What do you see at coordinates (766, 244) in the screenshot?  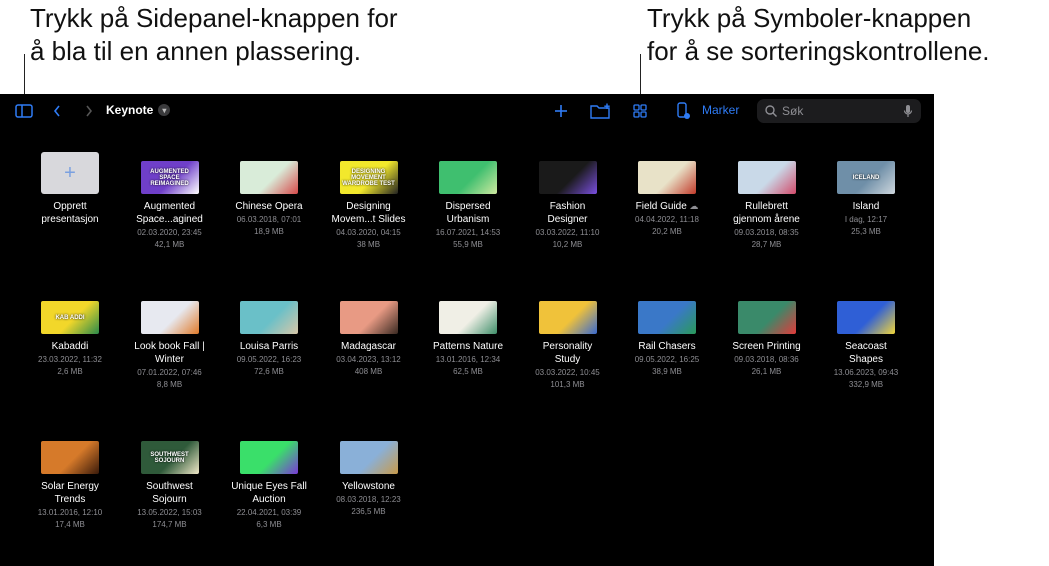 I see `document-size: 28,7 MB` at bounding box center [766, 244].